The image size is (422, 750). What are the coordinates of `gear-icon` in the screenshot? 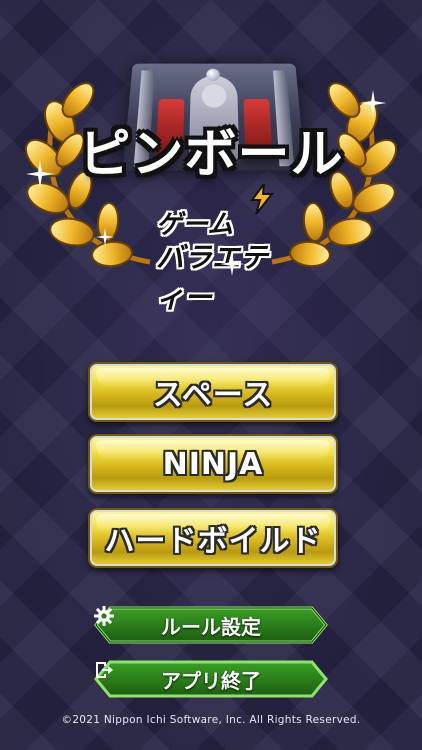 It's located at (104, 616).